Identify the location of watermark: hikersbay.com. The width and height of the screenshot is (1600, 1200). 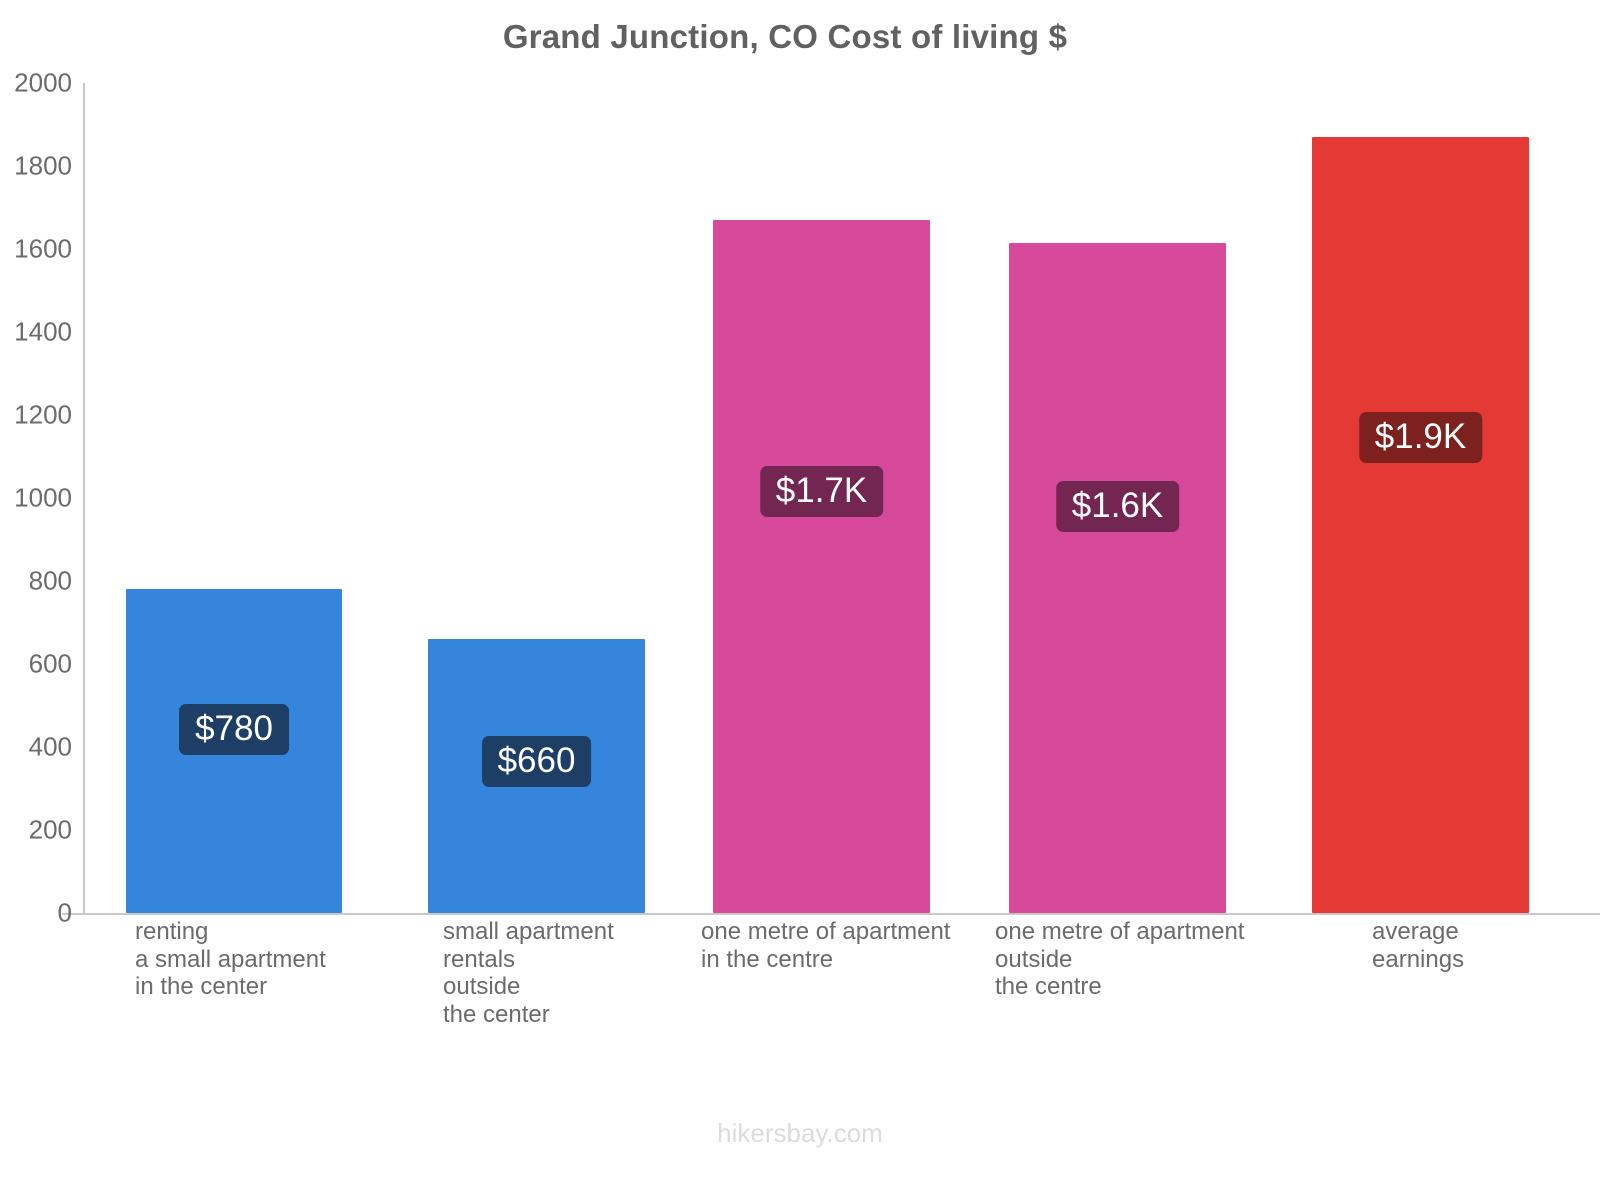
(800, 1133).